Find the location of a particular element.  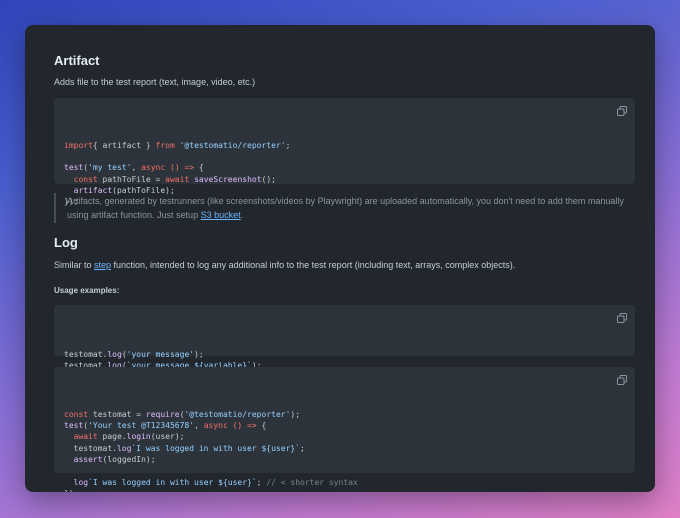

code-token: from is located at coordinates (165, 145).